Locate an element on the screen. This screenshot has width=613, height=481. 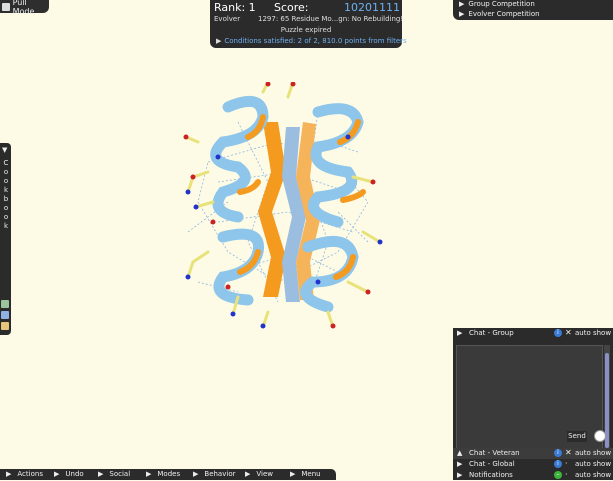
chat-veteran-title: Chat - Veteran is located at coordinates (494, 453).